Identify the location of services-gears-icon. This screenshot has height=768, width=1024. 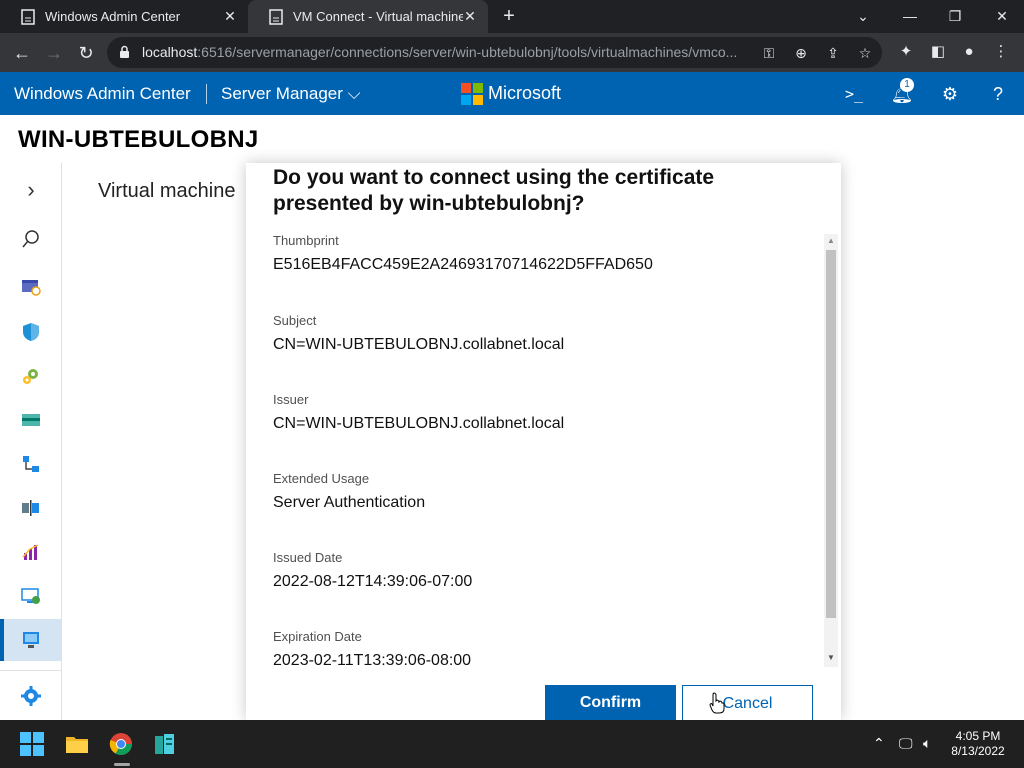
(31, 376).